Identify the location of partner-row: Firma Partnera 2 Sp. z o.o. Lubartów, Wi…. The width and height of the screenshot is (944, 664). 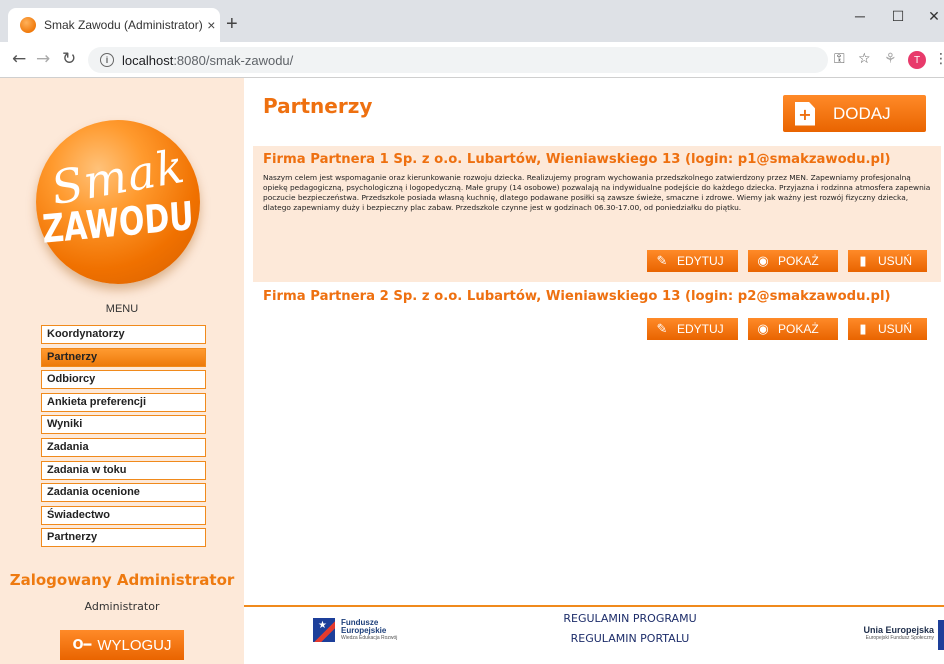
(597, 316).